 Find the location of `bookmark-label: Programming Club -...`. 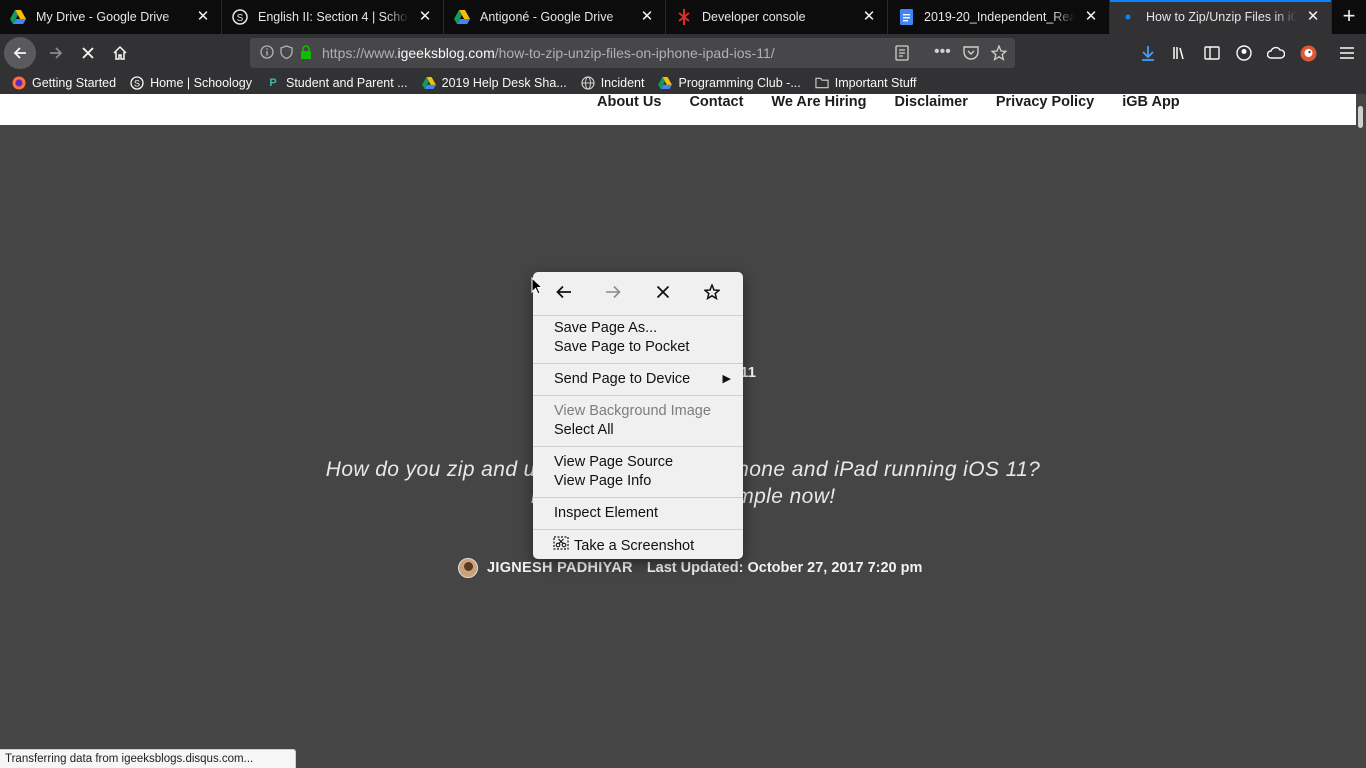

bookmark-label: Programming Club -... is located at coordinates (739, 83).